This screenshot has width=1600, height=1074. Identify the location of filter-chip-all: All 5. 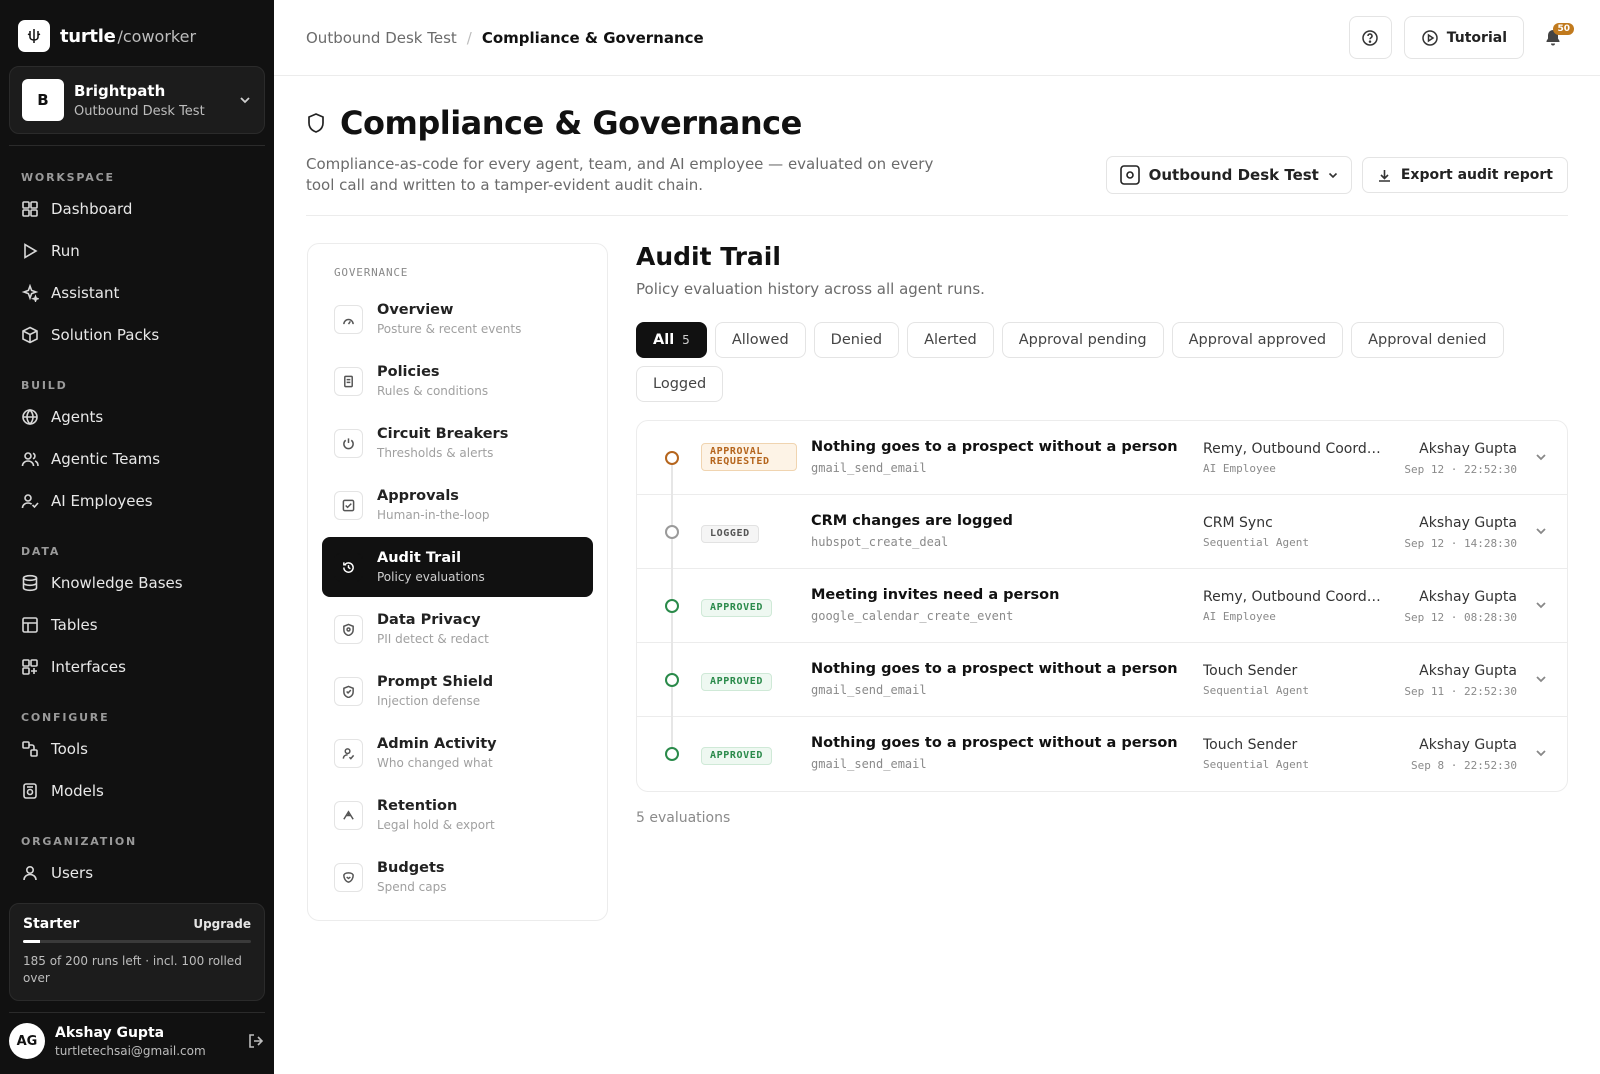
(671, 340).